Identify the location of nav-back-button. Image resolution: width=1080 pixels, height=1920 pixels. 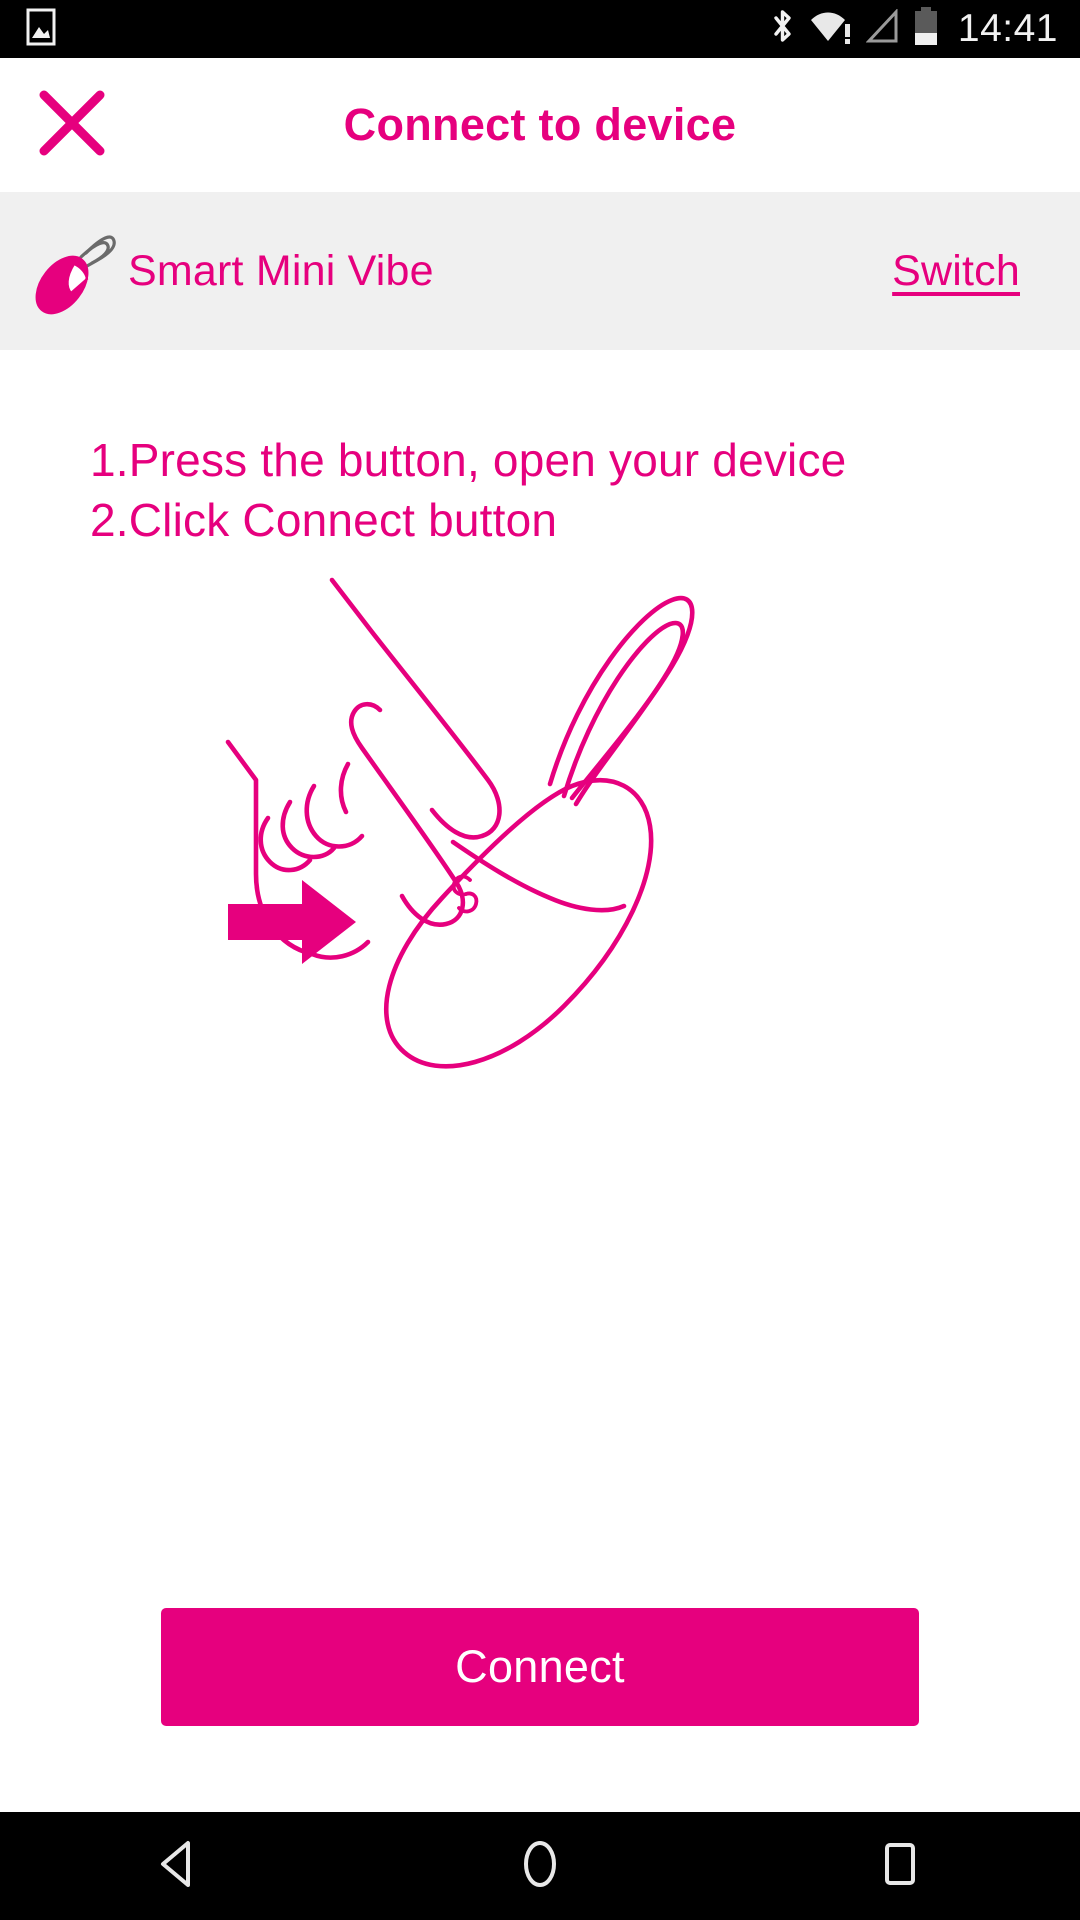
(180, 1866).